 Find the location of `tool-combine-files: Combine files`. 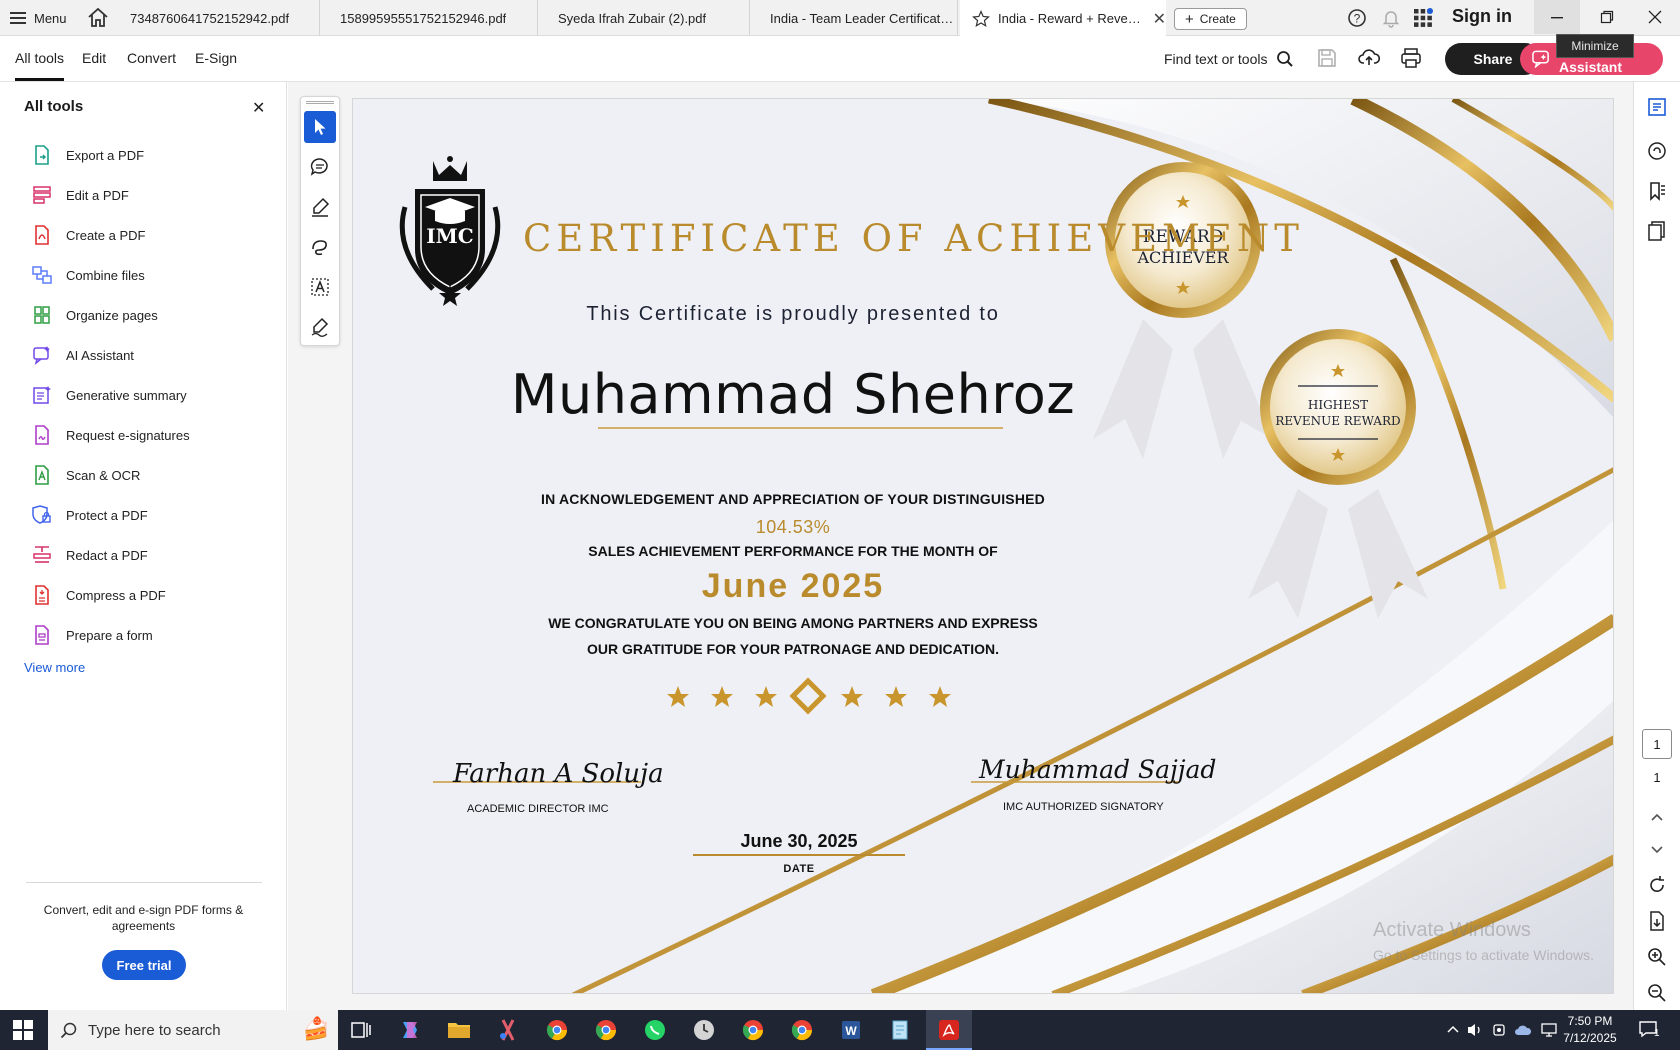

tool-combine-files: Combine files is located at coordinates (88, 275).